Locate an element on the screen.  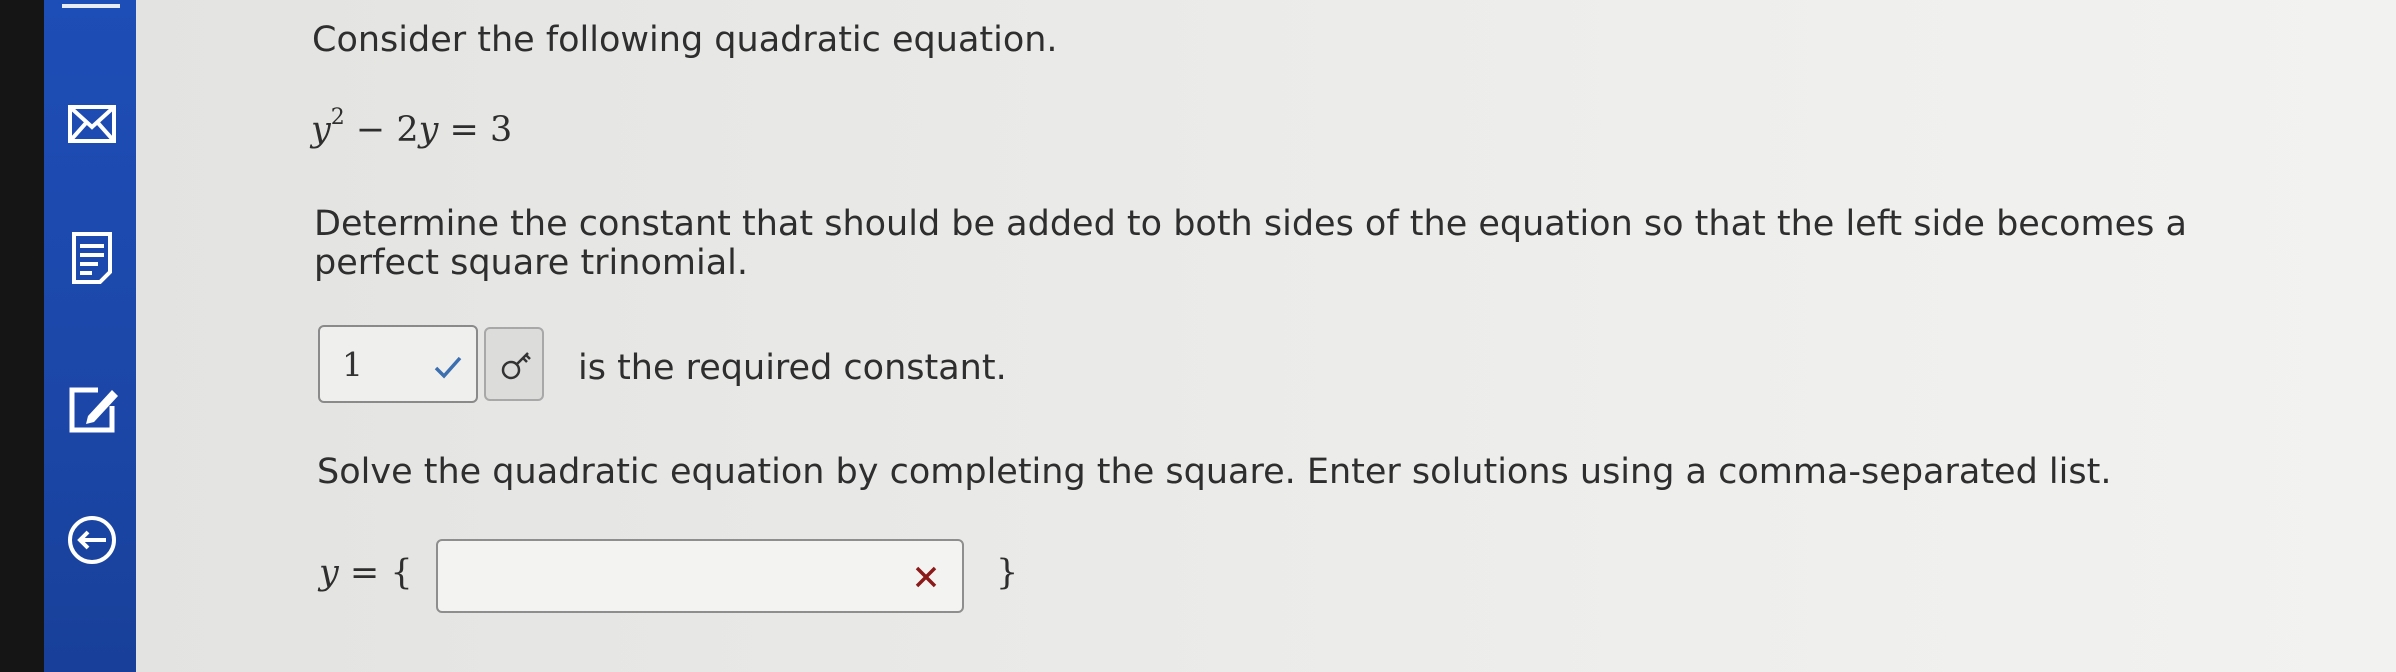
exit-icon is located at coordinates (92, 540).